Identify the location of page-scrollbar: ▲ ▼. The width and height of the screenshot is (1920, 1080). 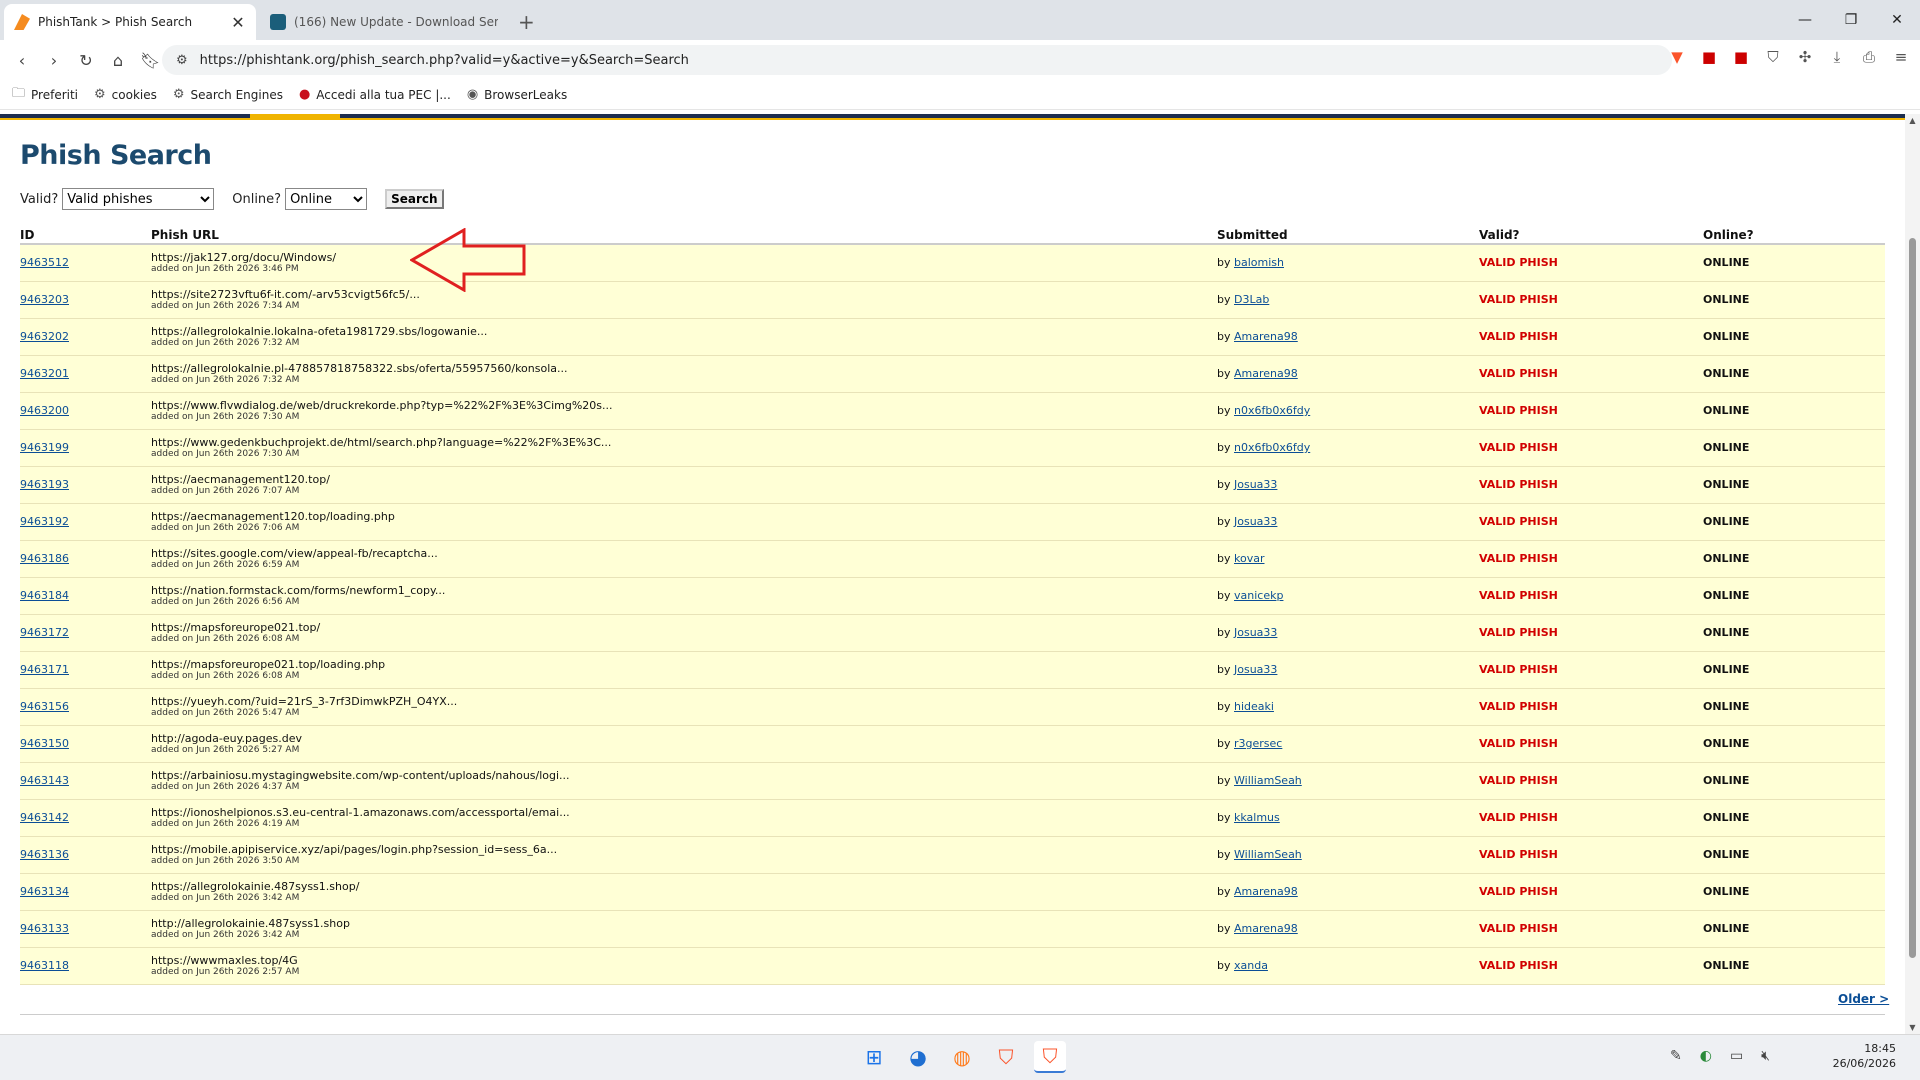
(1912, 574).